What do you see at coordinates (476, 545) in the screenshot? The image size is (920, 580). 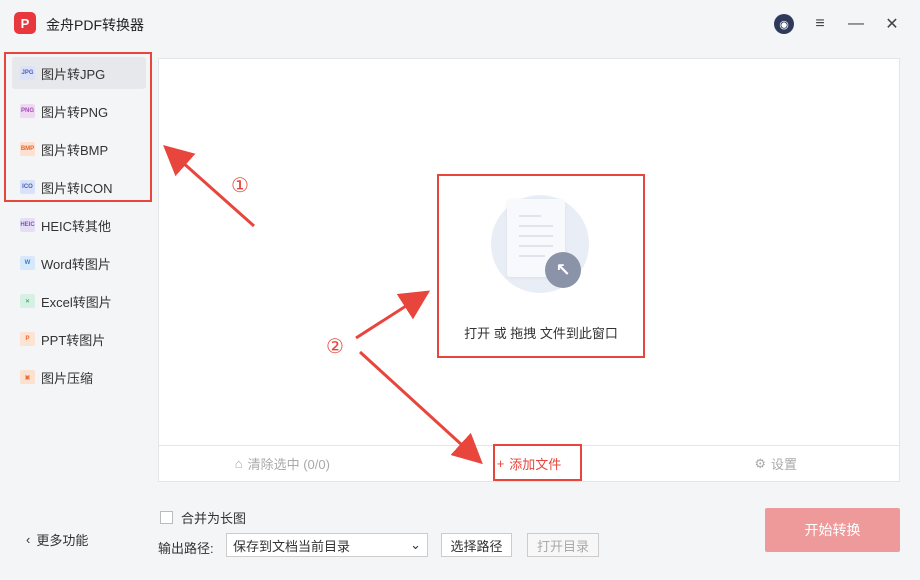 I see `choose-path-button: 选择路径` at bounding box center [476, 545].